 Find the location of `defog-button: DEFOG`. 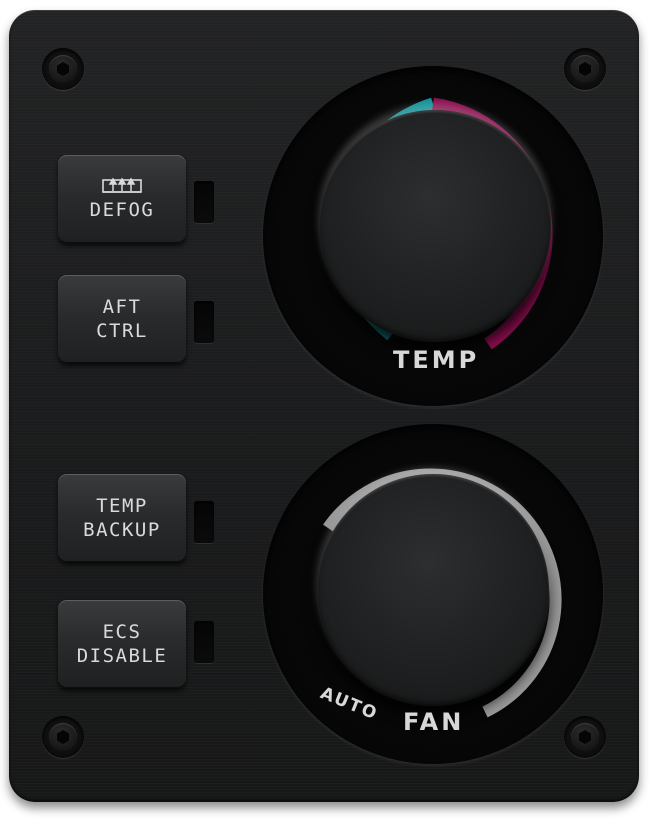

defog-button: DEFOG is located at coordinates (122, 199).